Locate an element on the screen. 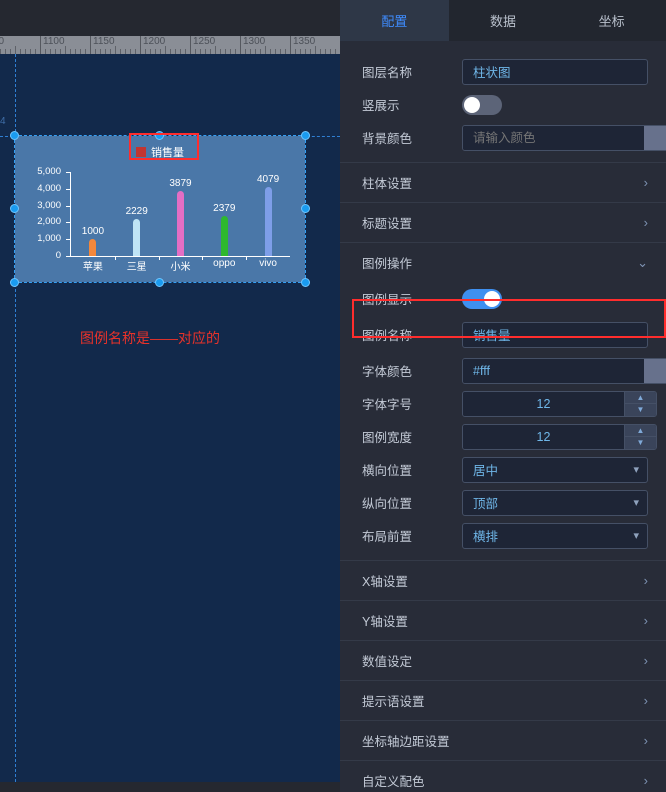  bar-value-label: 2379 is located at coordinates (224, 209).